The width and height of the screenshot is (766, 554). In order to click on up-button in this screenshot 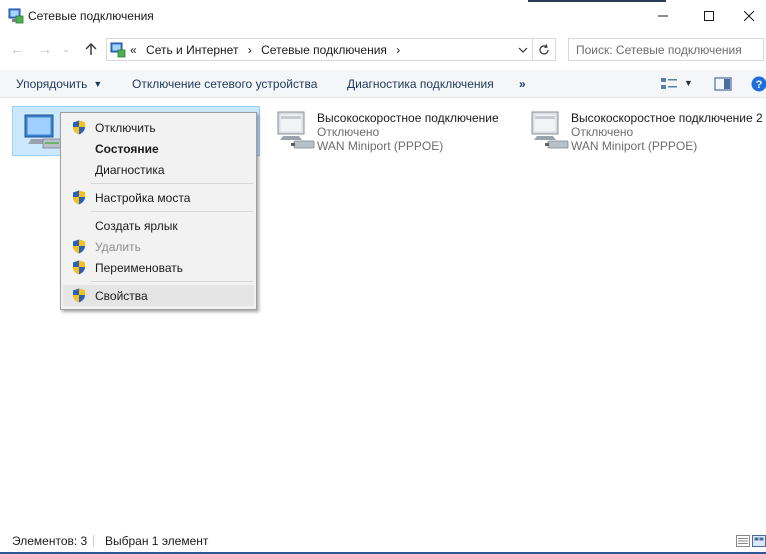, I will do `click(91, 49)`.